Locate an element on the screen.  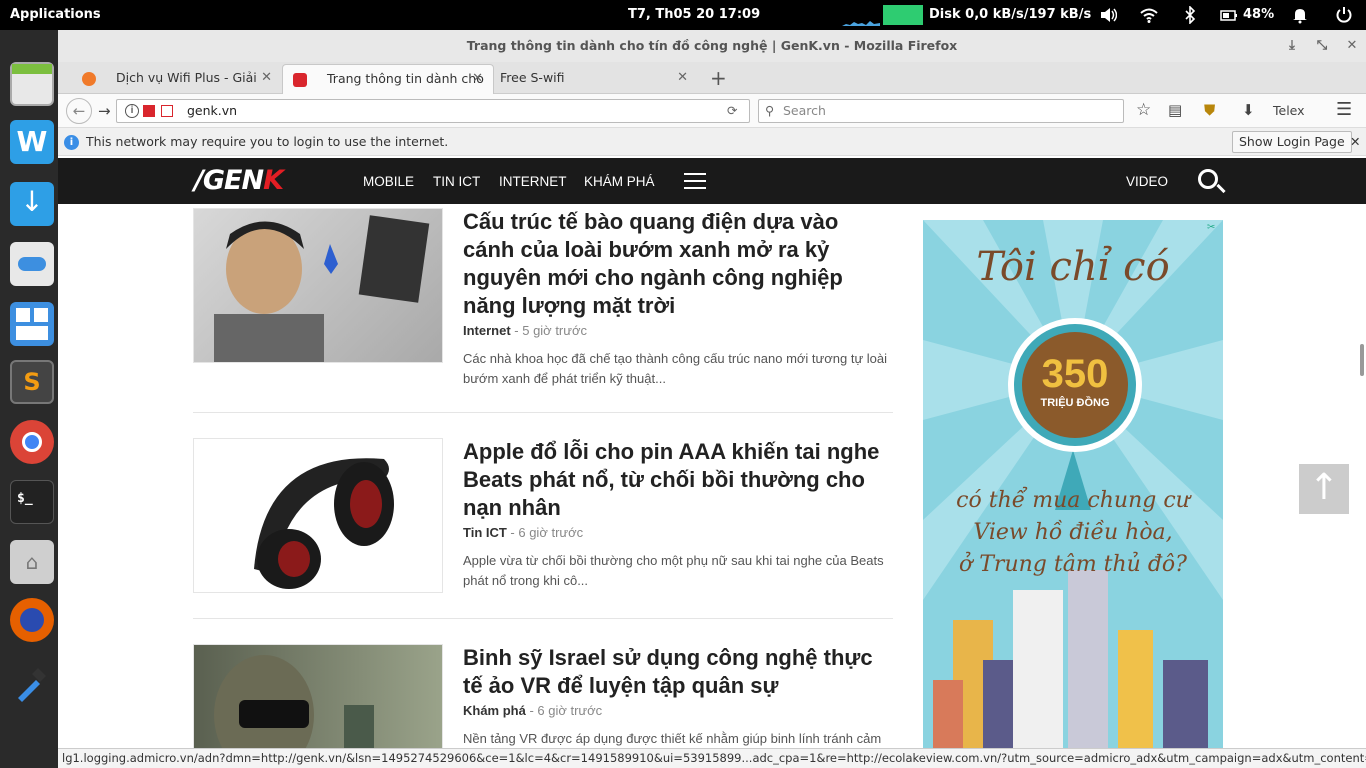
tracking-blocked-icon is located at coordinates (149, 111).